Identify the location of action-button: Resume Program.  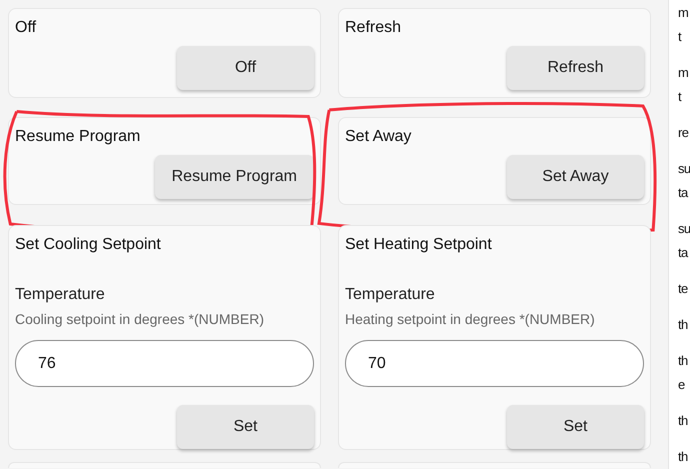
(234, 177).